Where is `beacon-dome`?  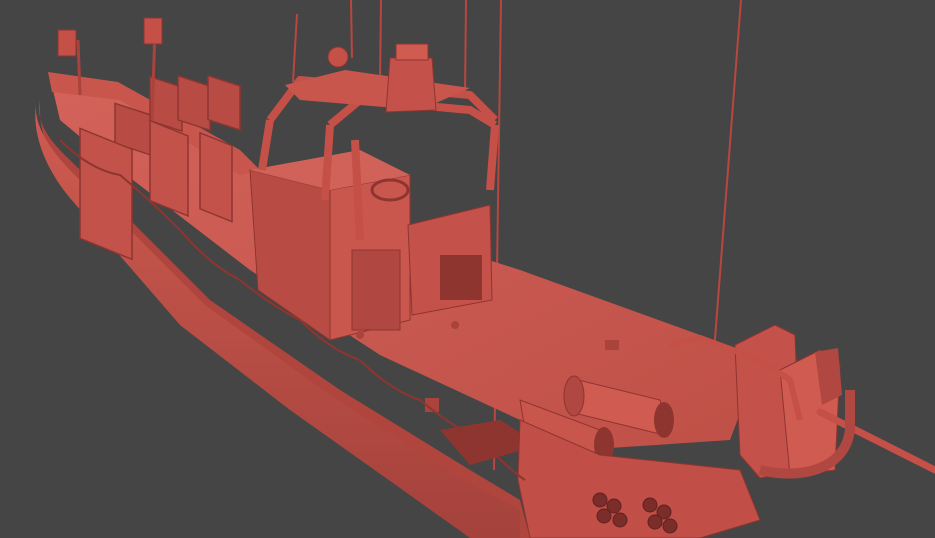
beacon-dome is located at coordinates (338, 57).